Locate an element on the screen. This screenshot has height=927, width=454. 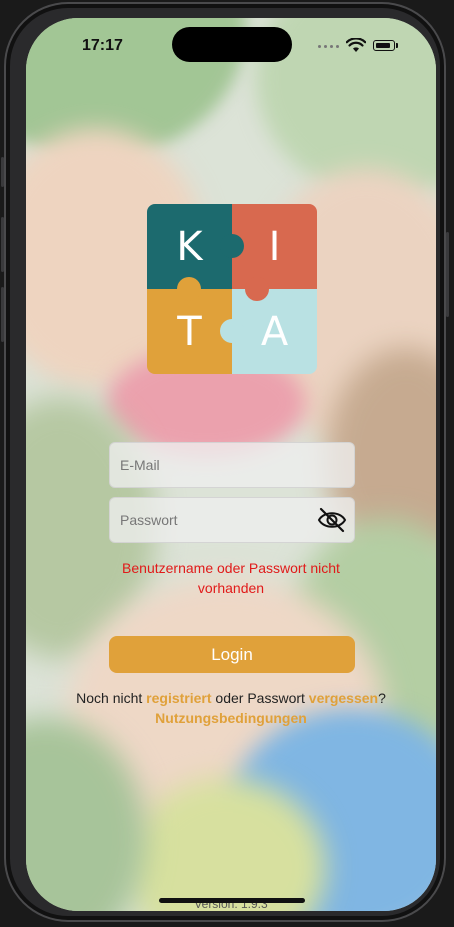
logo-tile-i: I is located at coordinates (274, 246).